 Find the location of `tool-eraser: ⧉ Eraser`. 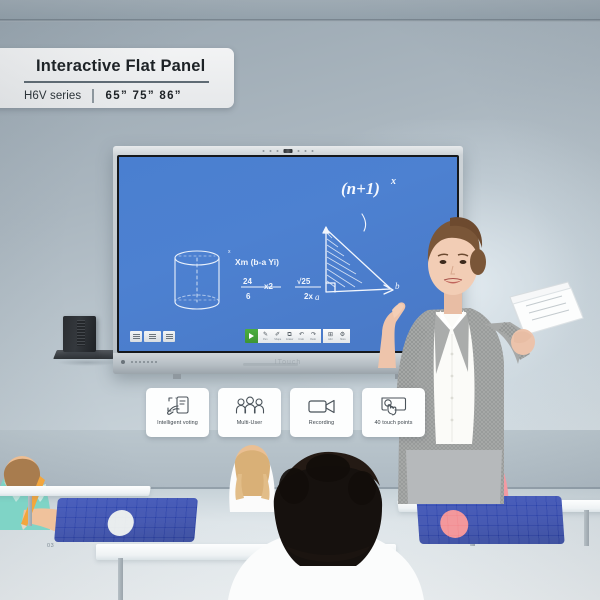

tool-eraser: ⧉ Eraser is located at coordinates (289, 336).